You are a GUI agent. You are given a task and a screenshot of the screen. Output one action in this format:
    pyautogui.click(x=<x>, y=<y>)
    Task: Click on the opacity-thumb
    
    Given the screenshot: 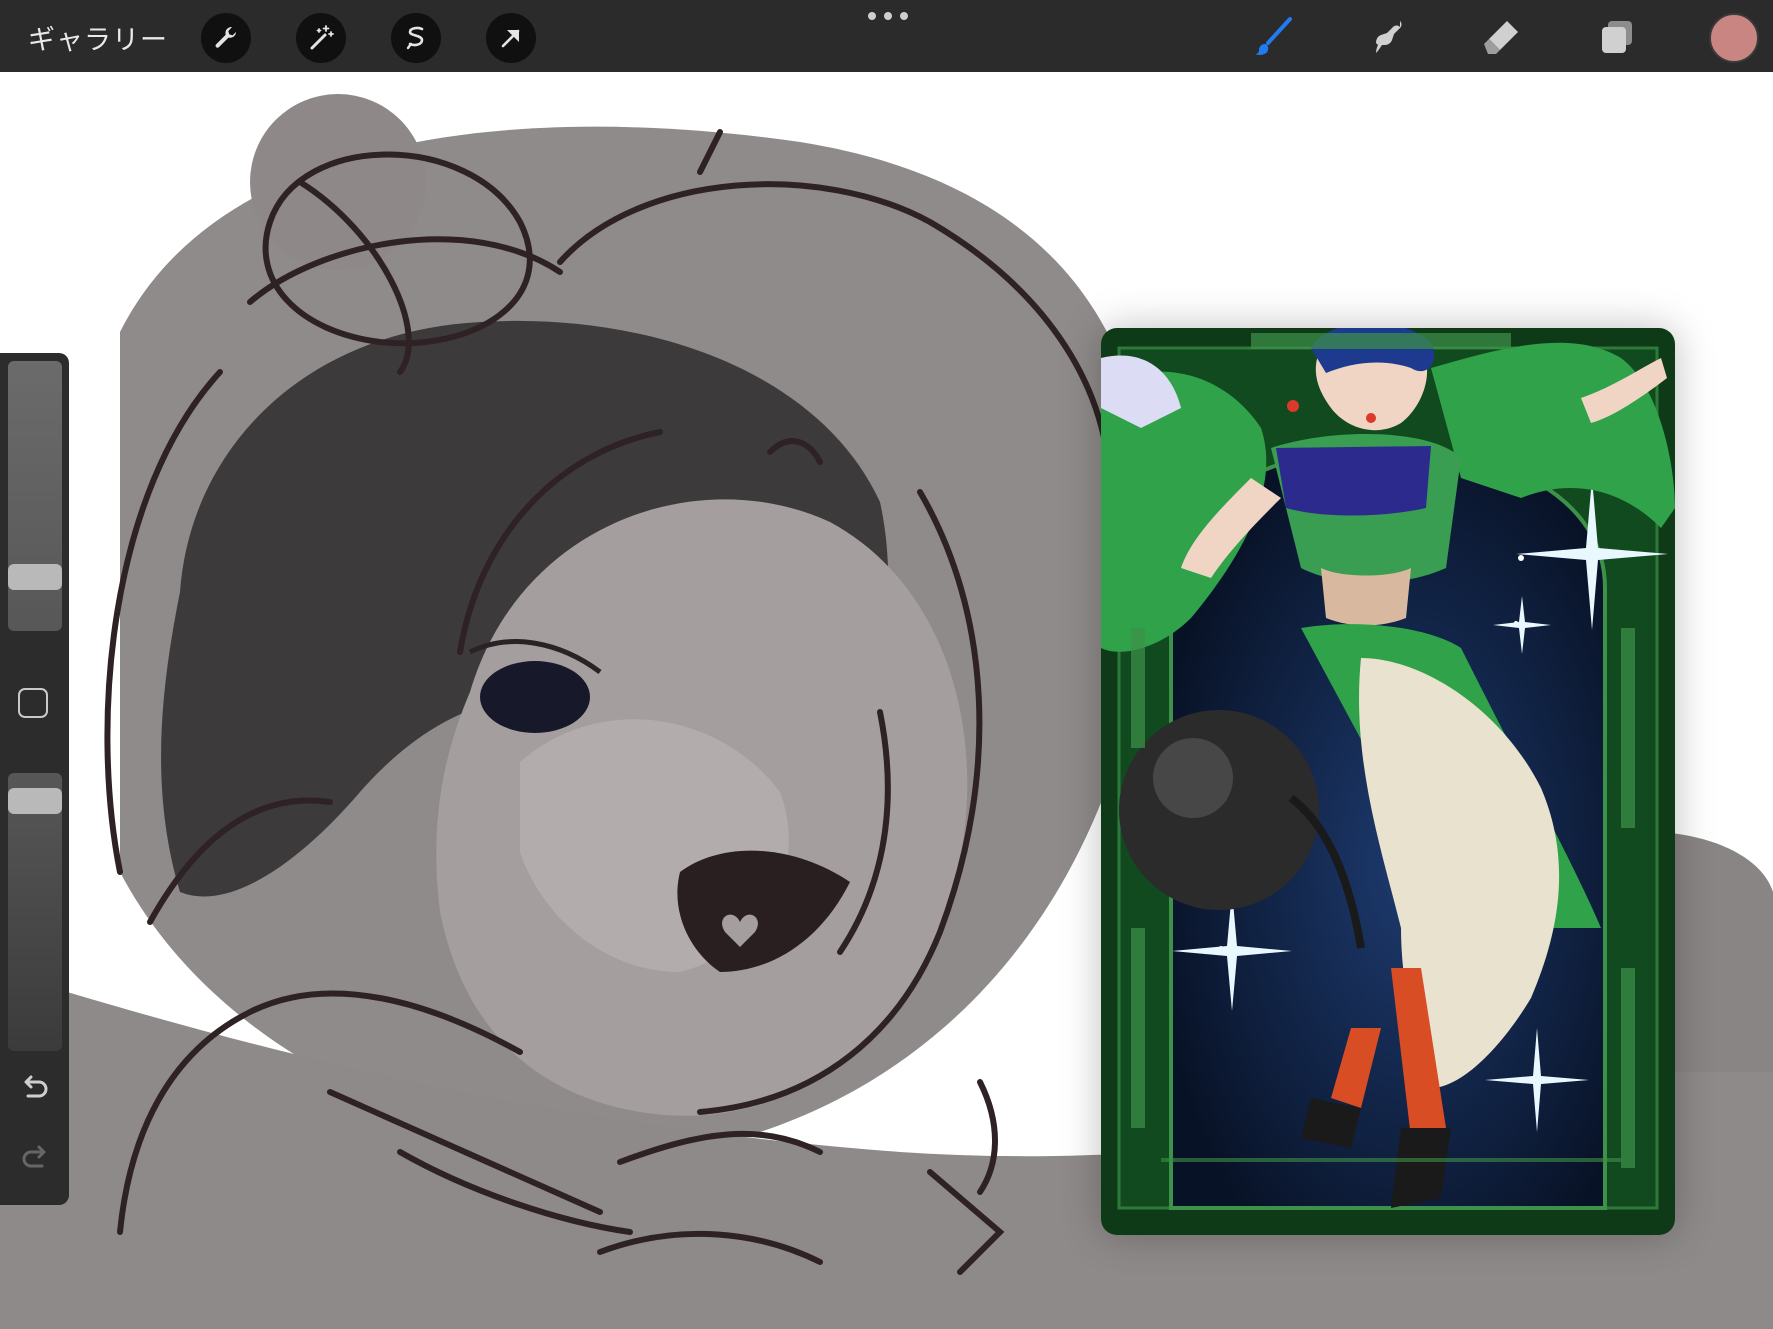 What is the action you would take?
    pyautogui.click(x=35, y=801)
    